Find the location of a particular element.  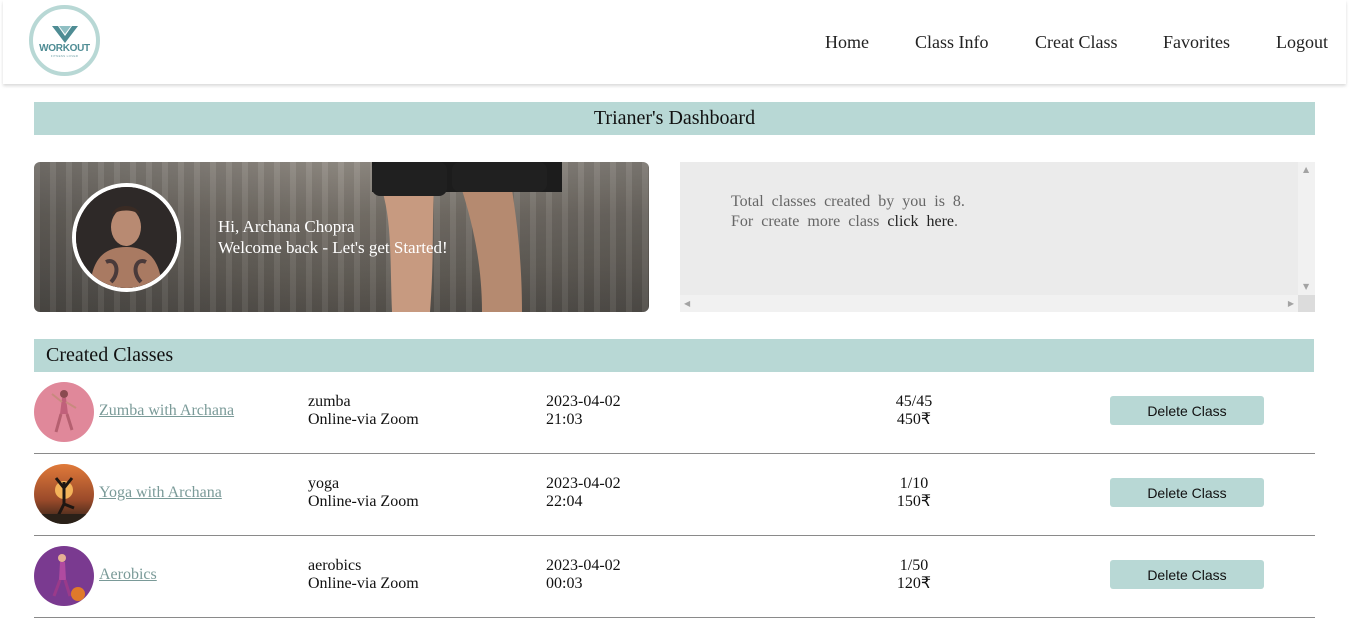

class-schedule: 2023-04-02 00:03 is located at coordinates (583, 575).